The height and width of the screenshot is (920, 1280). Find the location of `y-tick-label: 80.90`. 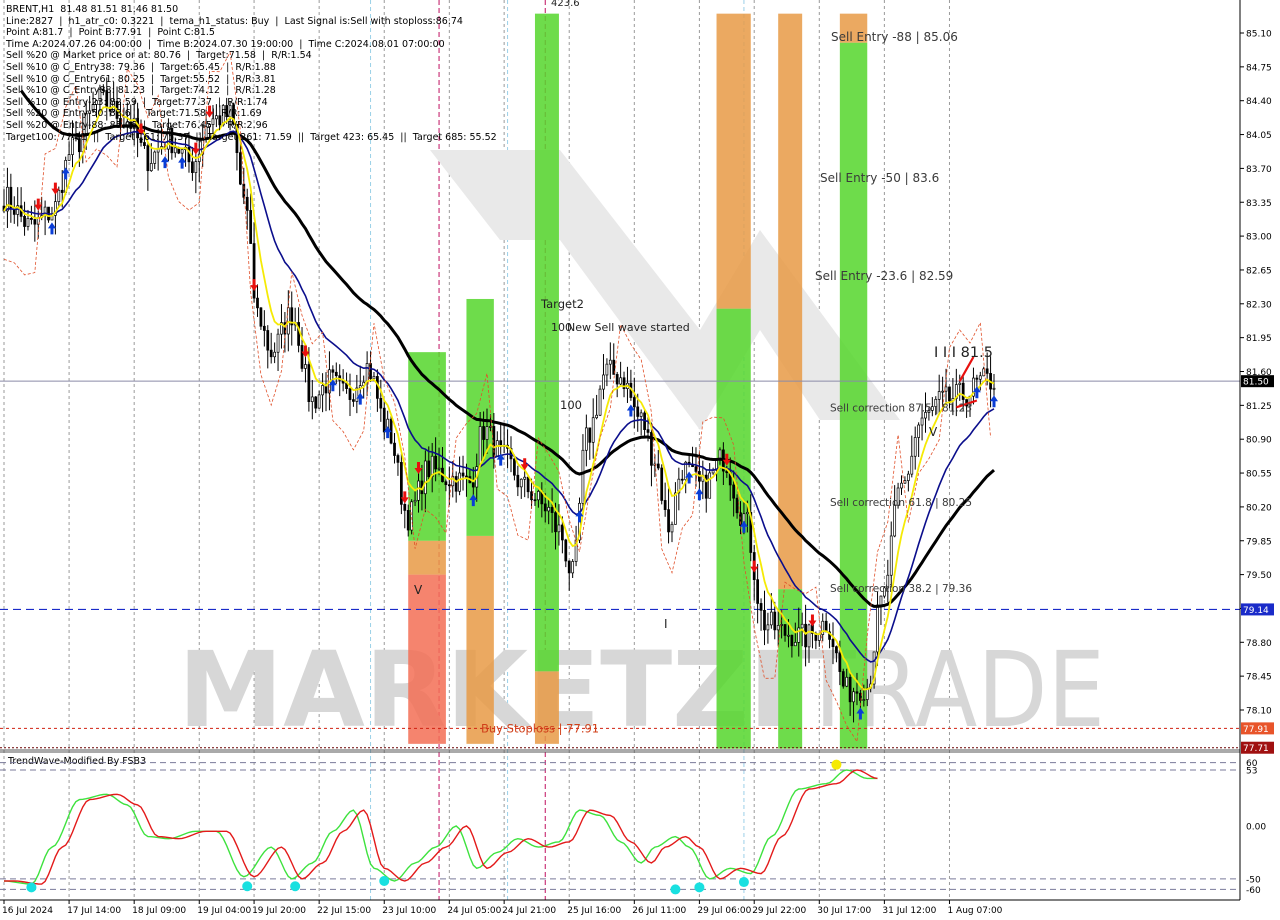

y-tick-label: 80.90 is located at coordinates (1259, 441).